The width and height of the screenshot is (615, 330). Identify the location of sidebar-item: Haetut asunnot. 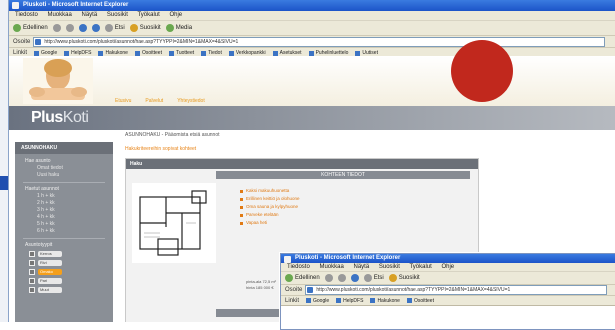
(64, 189).